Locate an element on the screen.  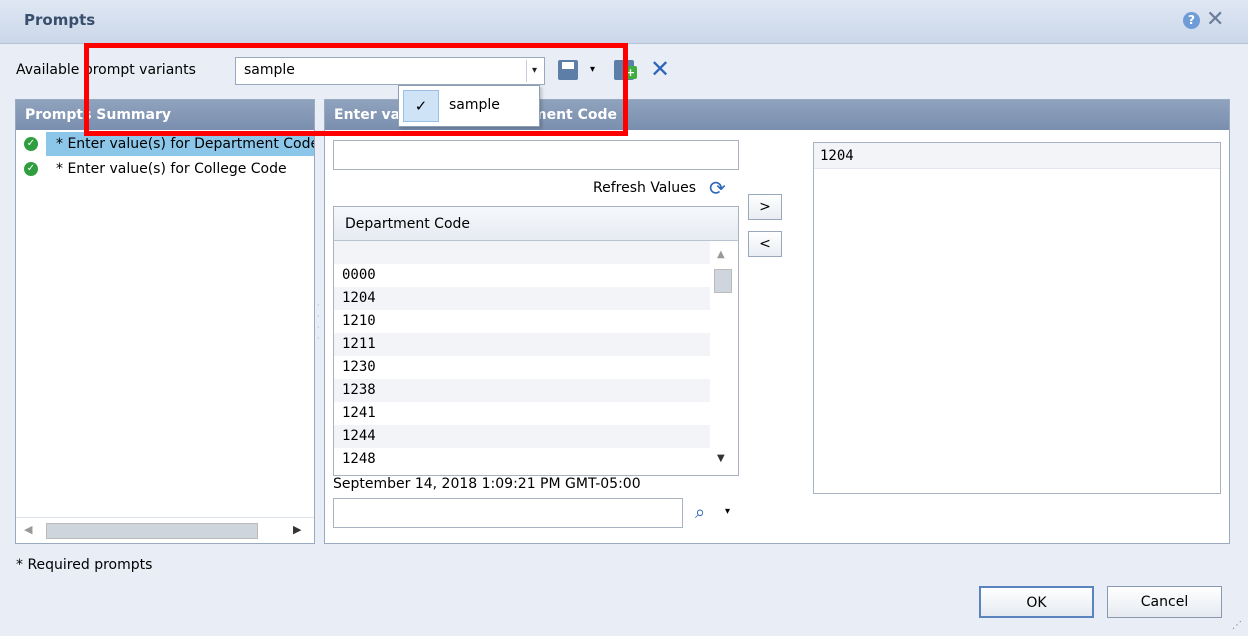
summary-item-college-code: ✓ * Enter value(s) for College Code is located at coordinates (165, 169).